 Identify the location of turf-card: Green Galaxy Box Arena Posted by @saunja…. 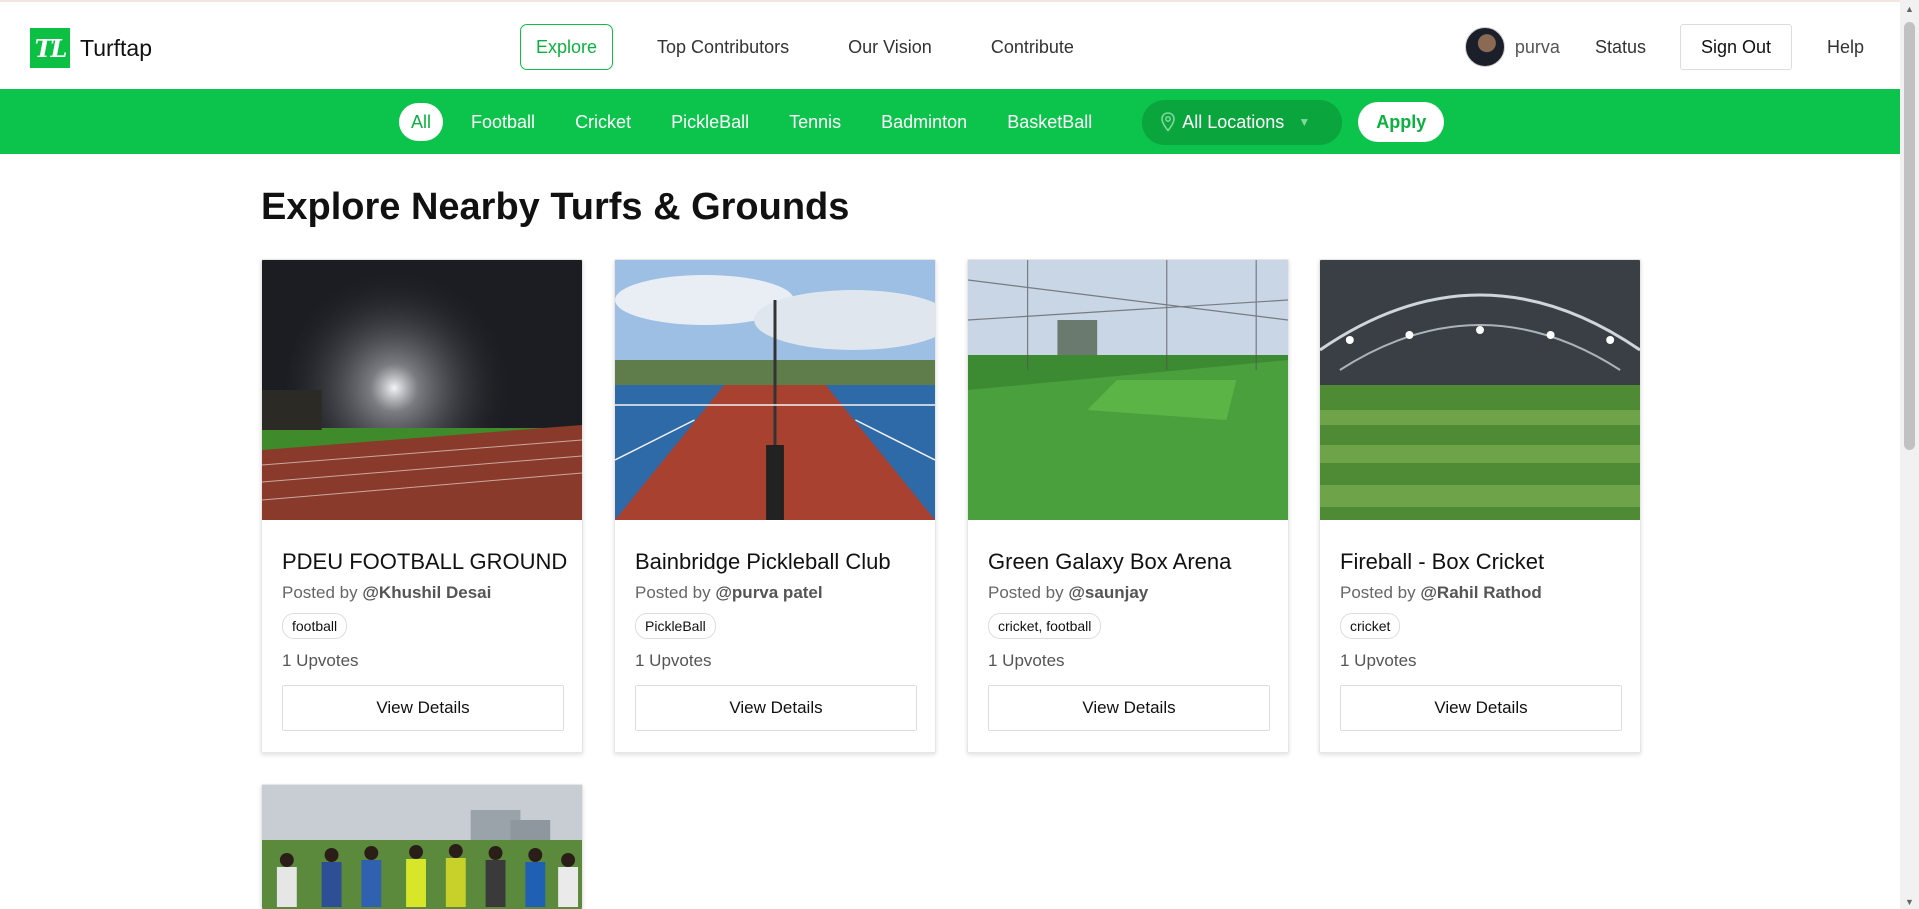
(1128, 506).